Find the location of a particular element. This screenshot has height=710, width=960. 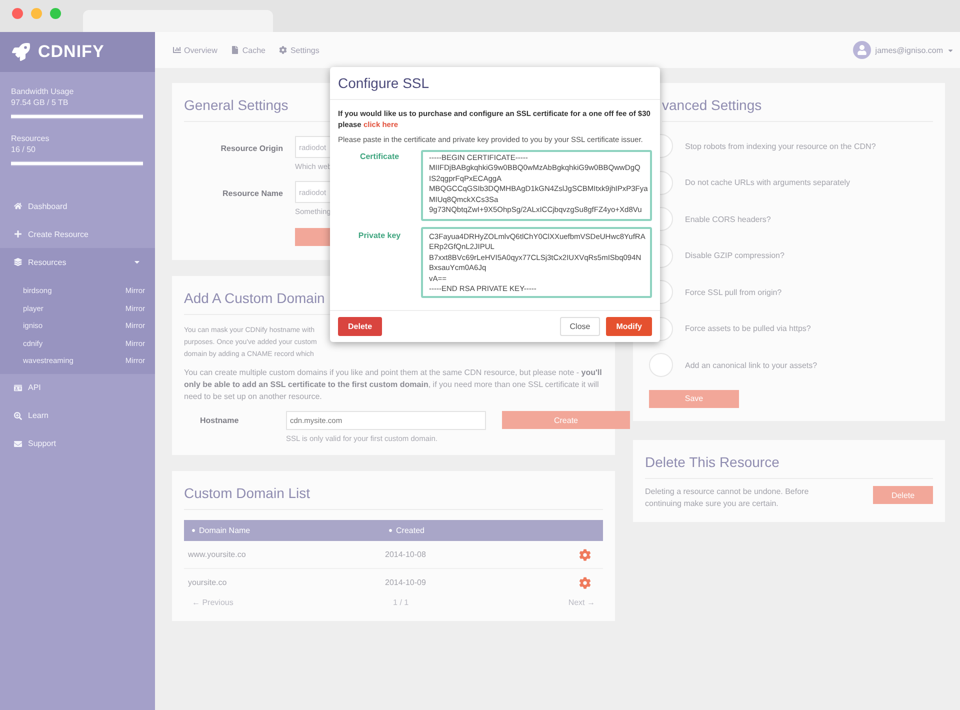

field-label: Certificate is located at coordinates (380, 156).